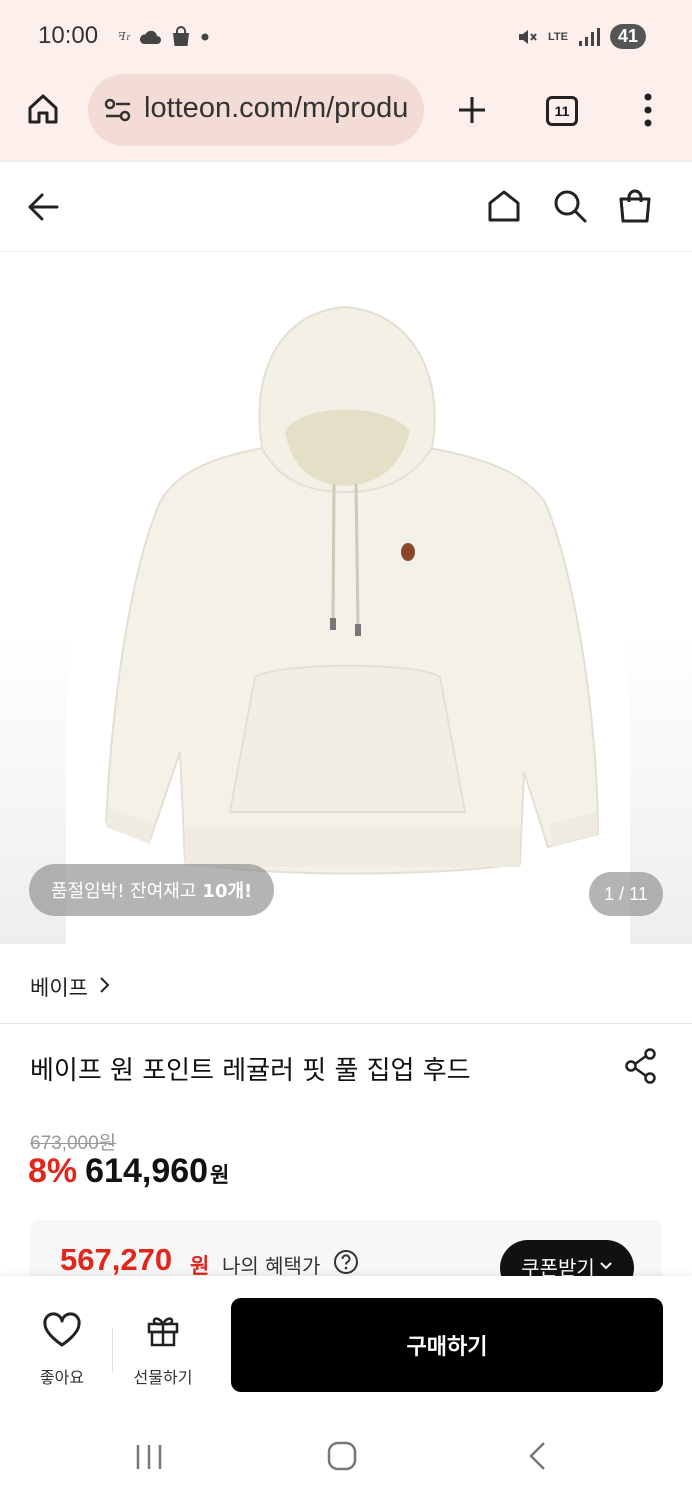  Describe the element at coordinates (59, 988) in the screenshot. I see `brand-name: 베이프` at that location.